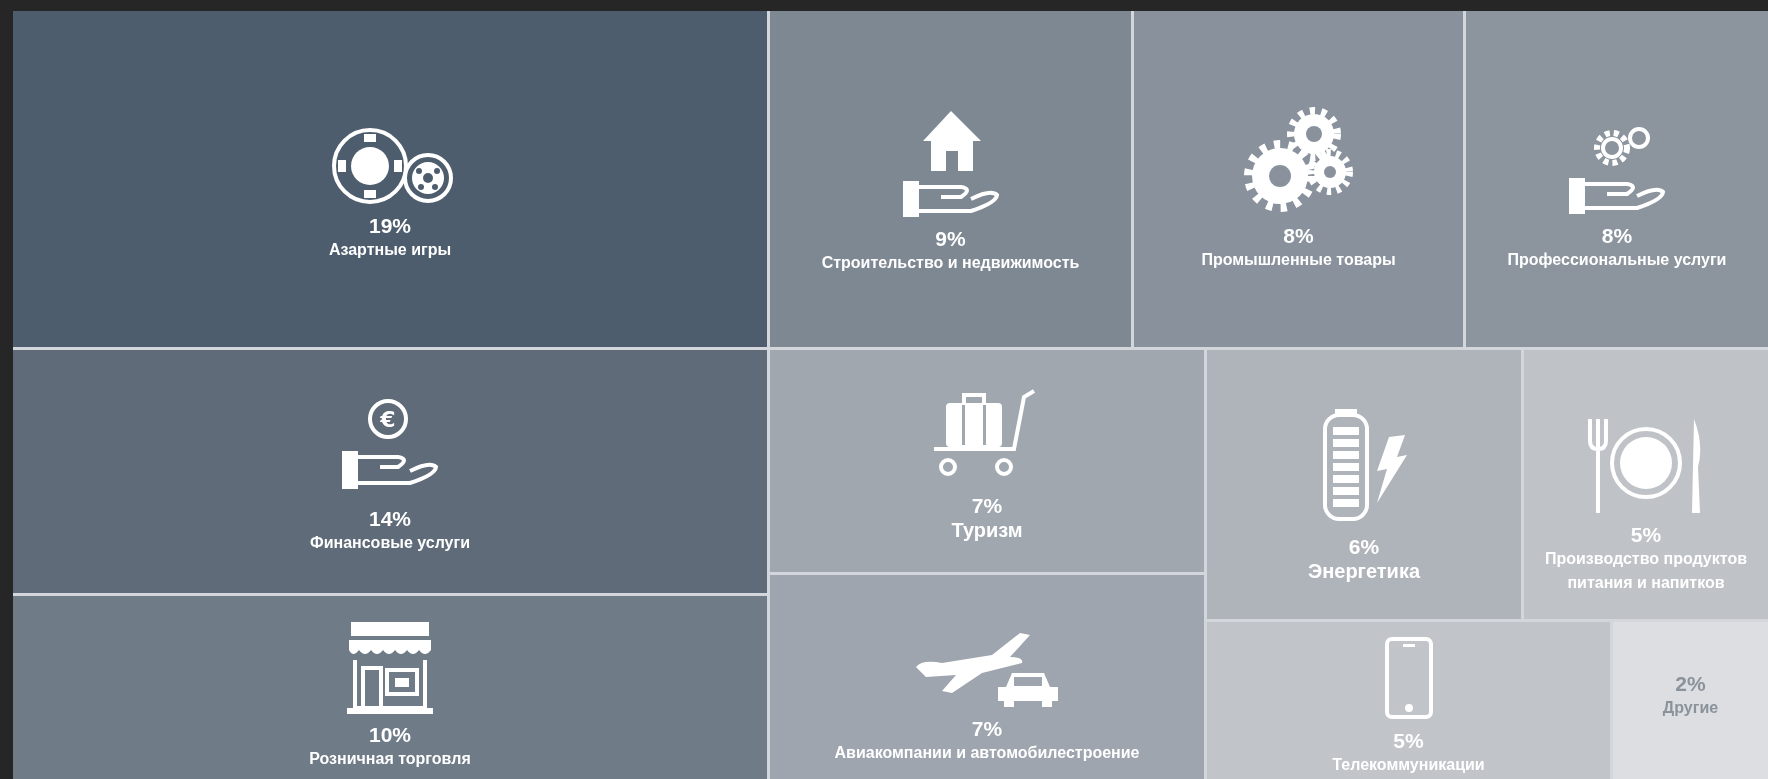 Image resolution: width=1768 pixels, height=779 pixels. What do you see at coordinates (1690, 707) in the screenshot?
I see `category-label: Другие` at bounding box center [1690, 707].